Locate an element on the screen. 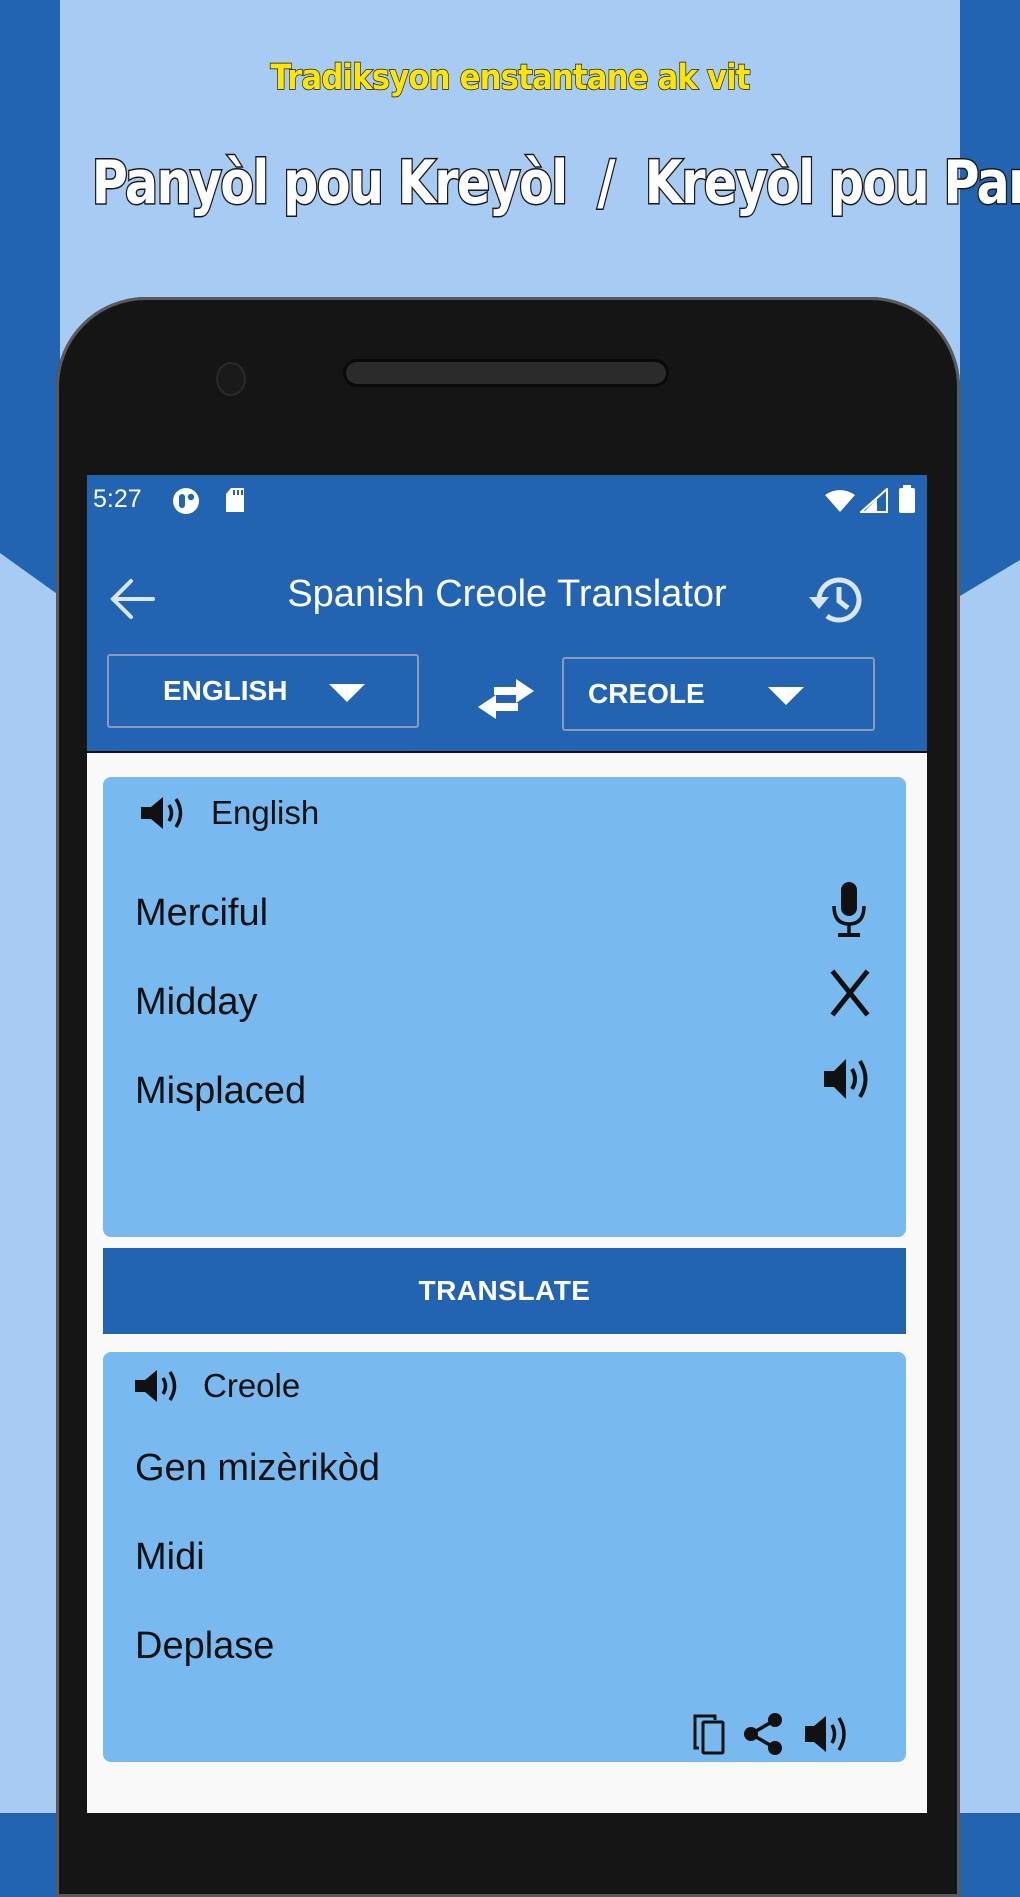 Image resolution: width=1020 pixels, height=1897 pixels. wifi-icon is located at coordinates (840, 501).